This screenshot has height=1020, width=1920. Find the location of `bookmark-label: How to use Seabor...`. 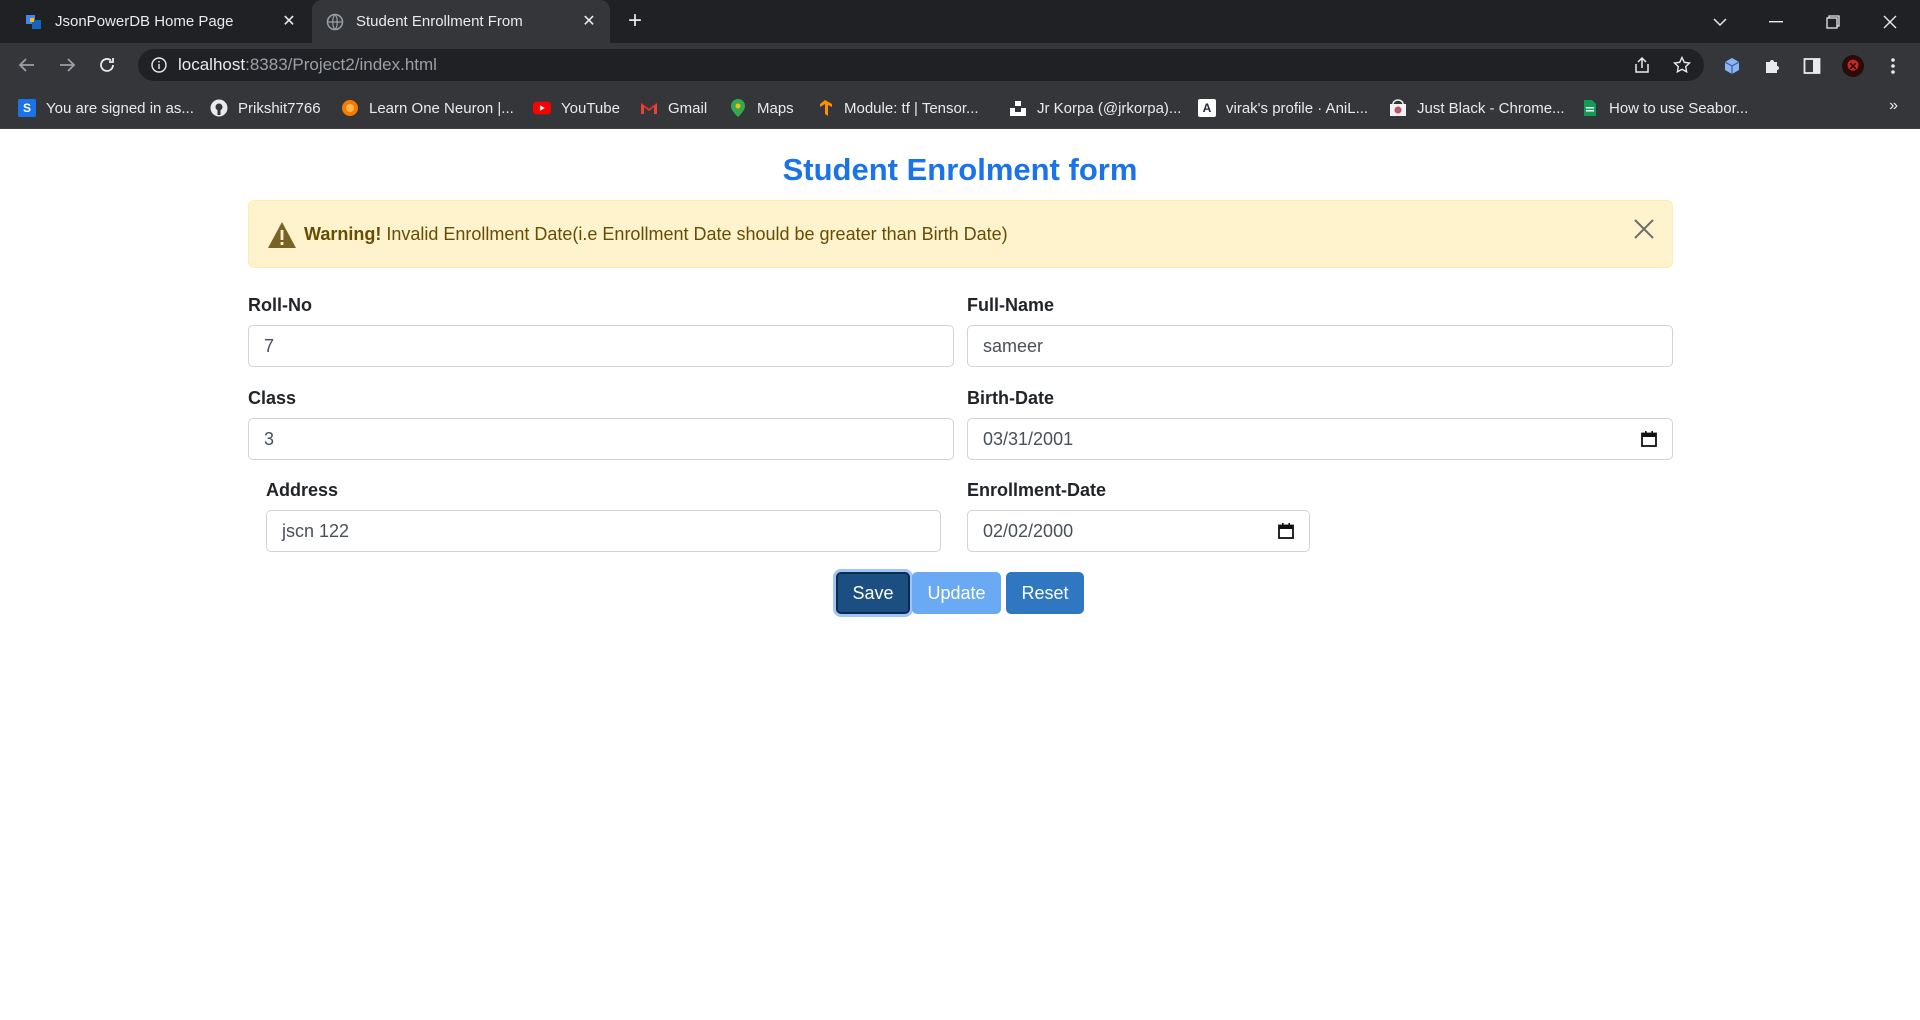

bookmark-label: How to use Seabor... is located at coordinates (1679, 108).